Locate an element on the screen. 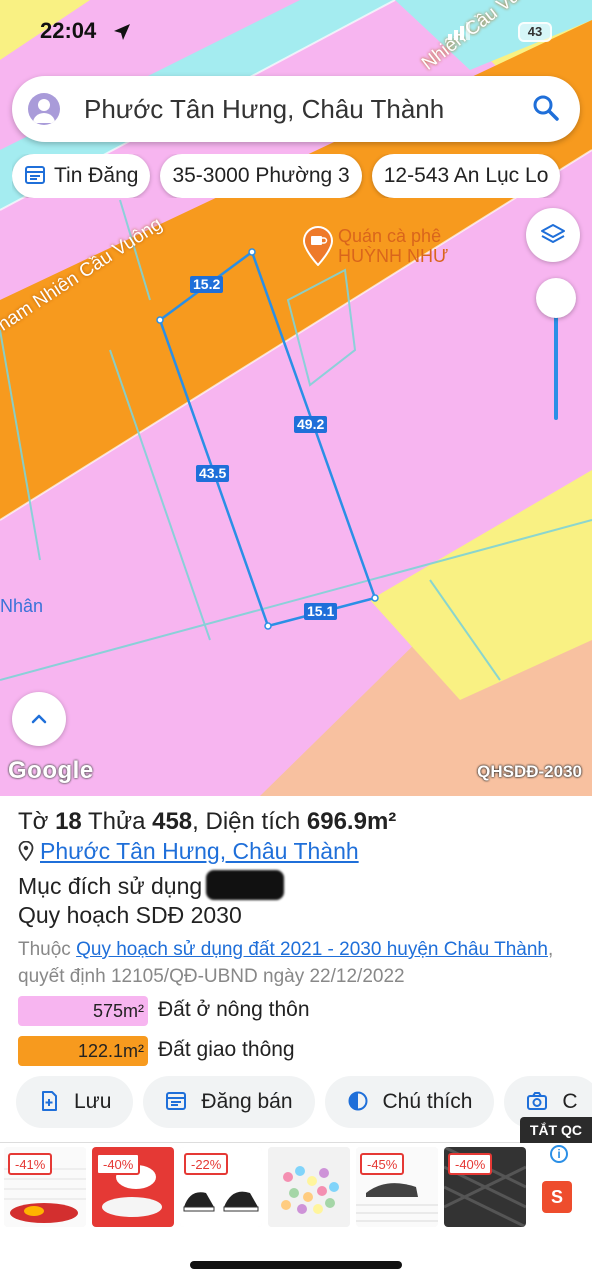 The width and height of the screenshot is (592, 1280). redacted-value is located at coordinates (245, 885).